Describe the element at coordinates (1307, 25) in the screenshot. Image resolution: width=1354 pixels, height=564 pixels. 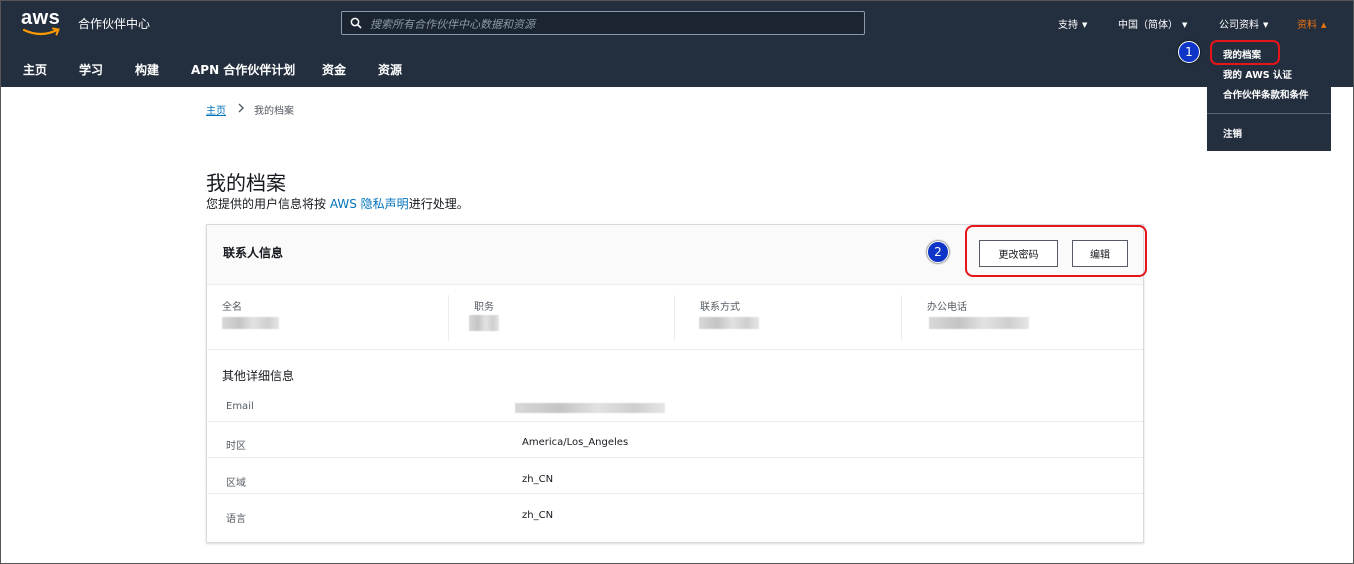
I see `profile-label: 资料` at that location.